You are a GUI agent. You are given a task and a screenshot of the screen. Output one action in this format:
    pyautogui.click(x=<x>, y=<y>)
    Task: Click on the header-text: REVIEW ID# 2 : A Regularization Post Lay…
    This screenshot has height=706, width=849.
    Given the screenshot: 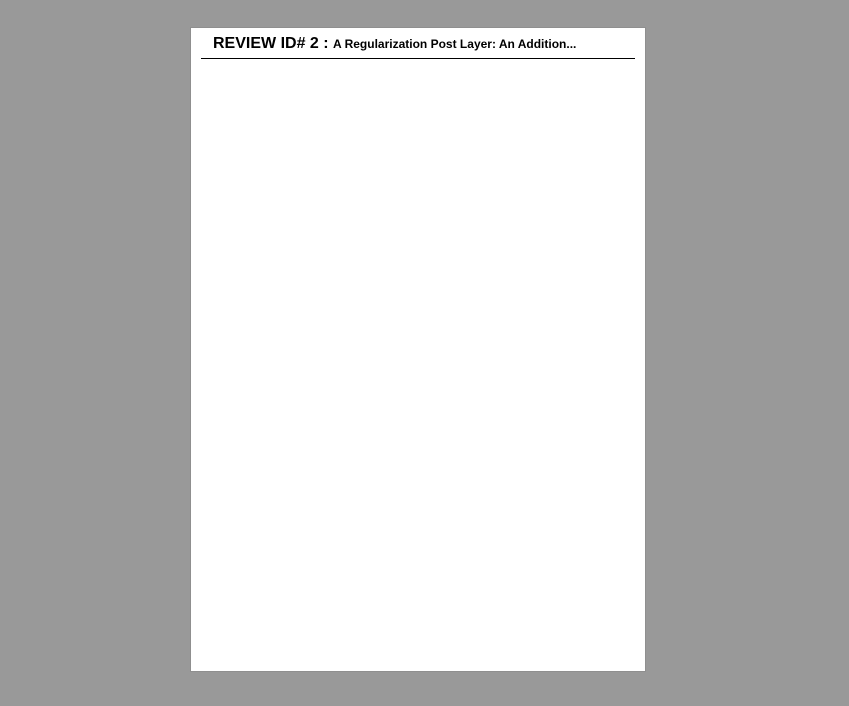 What is the action you would take?
    pyautogui.click(x=394, y=44)
    